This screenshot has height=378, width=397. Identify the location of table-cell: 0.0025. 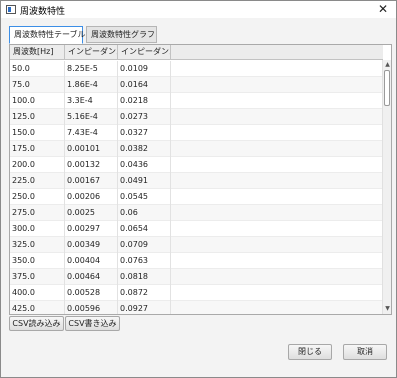
(91, 213).